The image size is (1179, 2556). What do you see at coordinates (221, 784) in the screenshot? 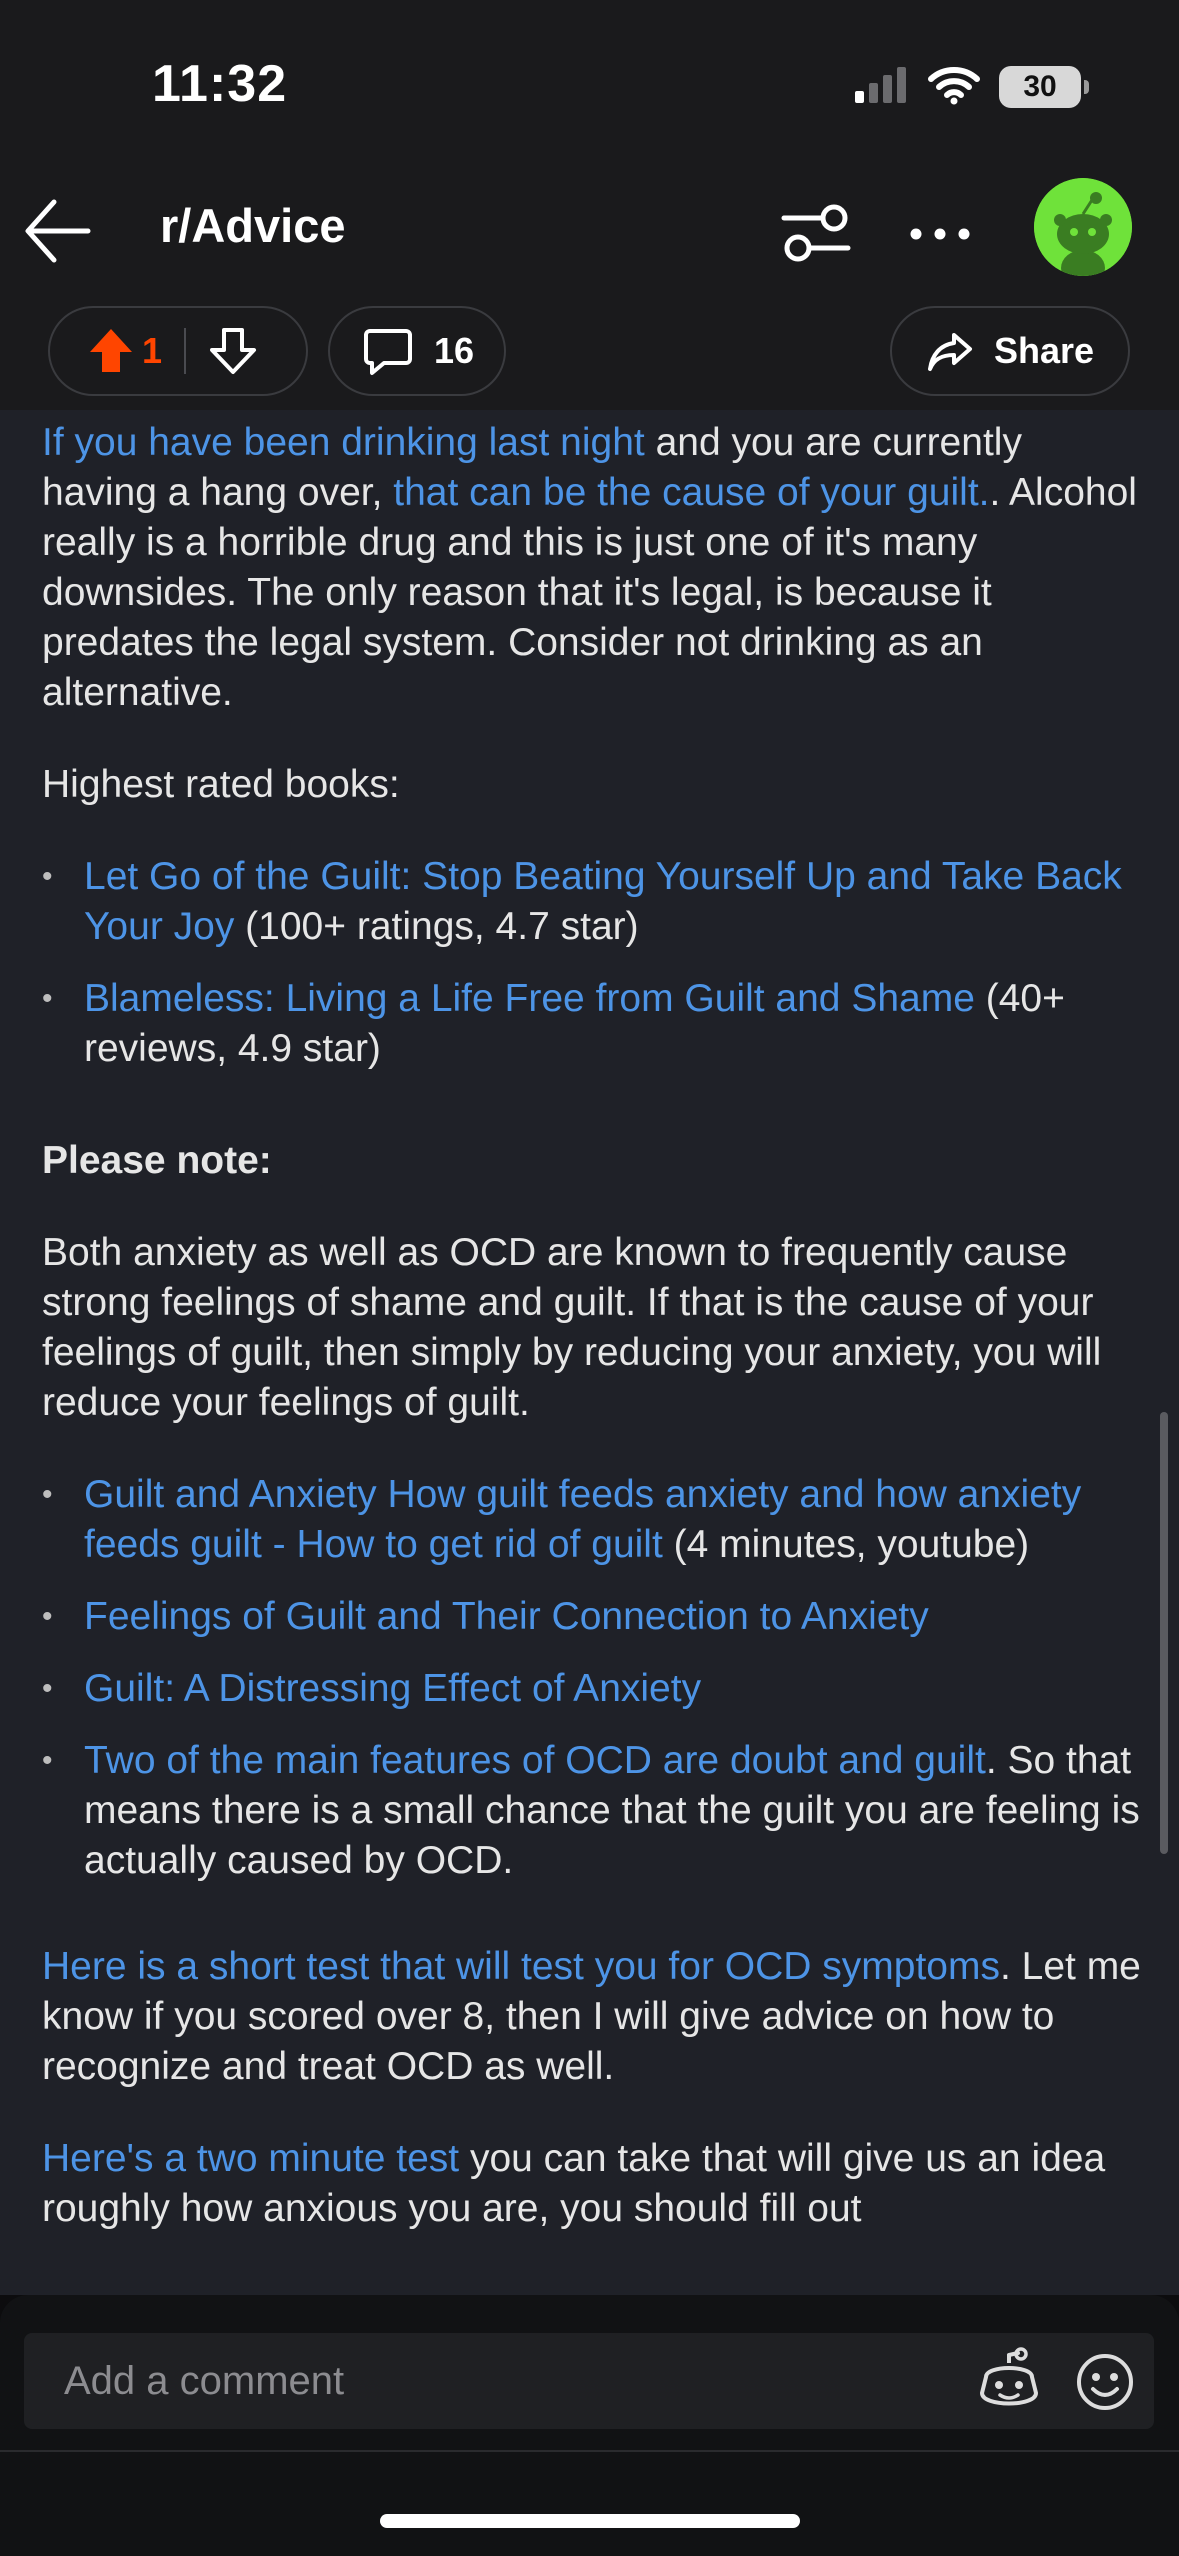
I see `books-heading: Highest rated books:` at bounding box center [221, 784].